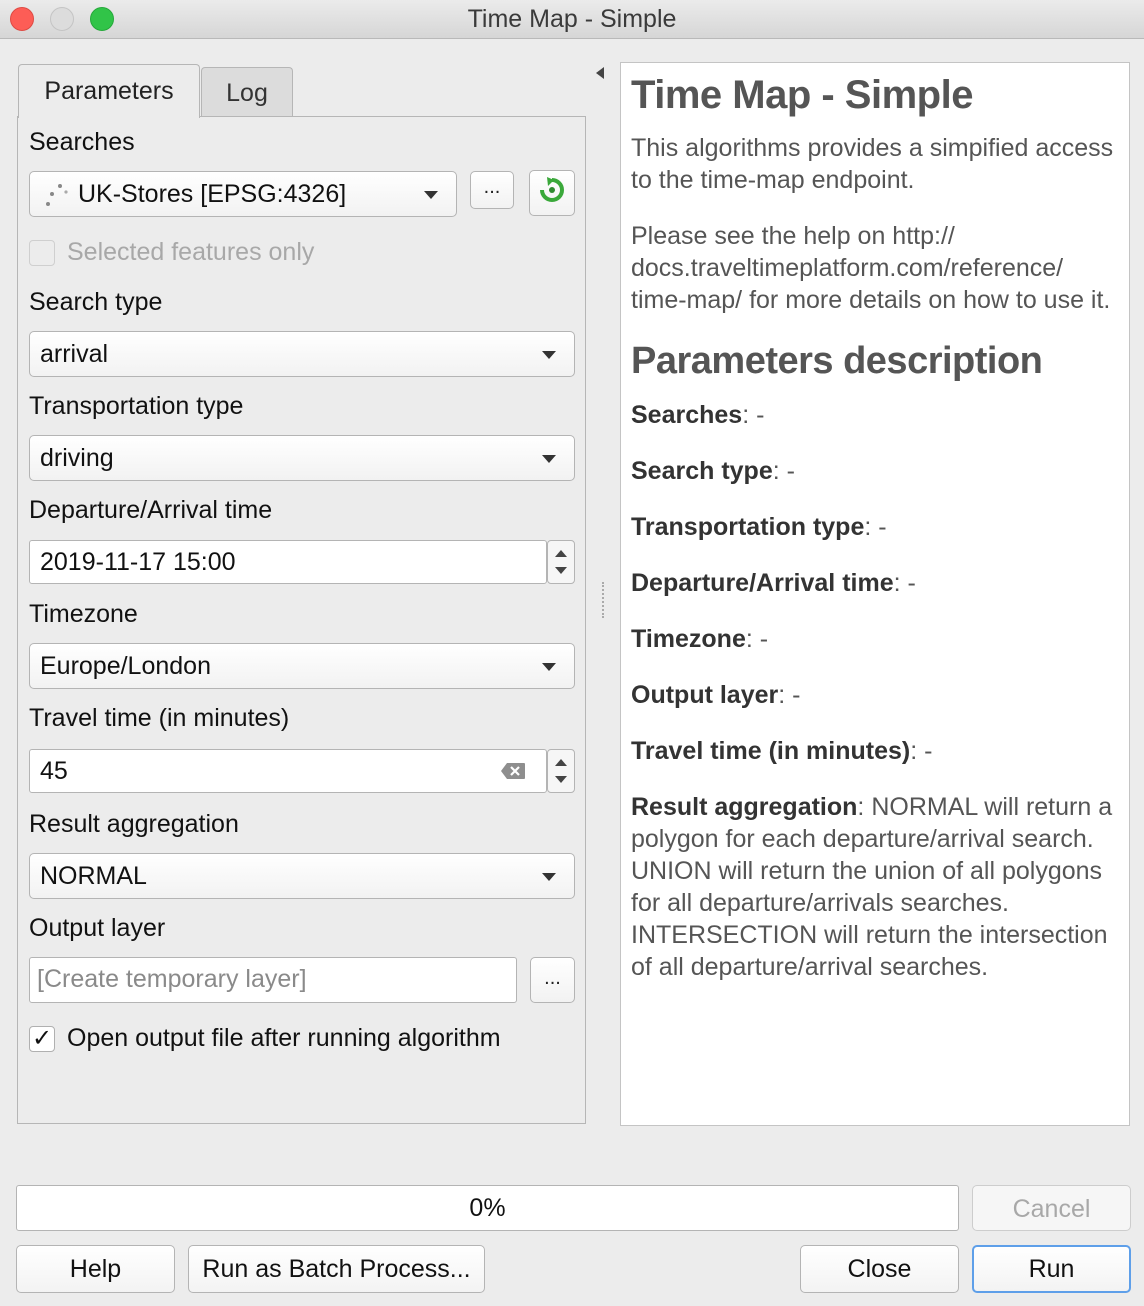 The image size is (1144, 1306). What do you see at coordinates (782, 751) in the screenshot?
I see `help-param-item: Travel time (in minutes): -` at bounding box center [782, 751].